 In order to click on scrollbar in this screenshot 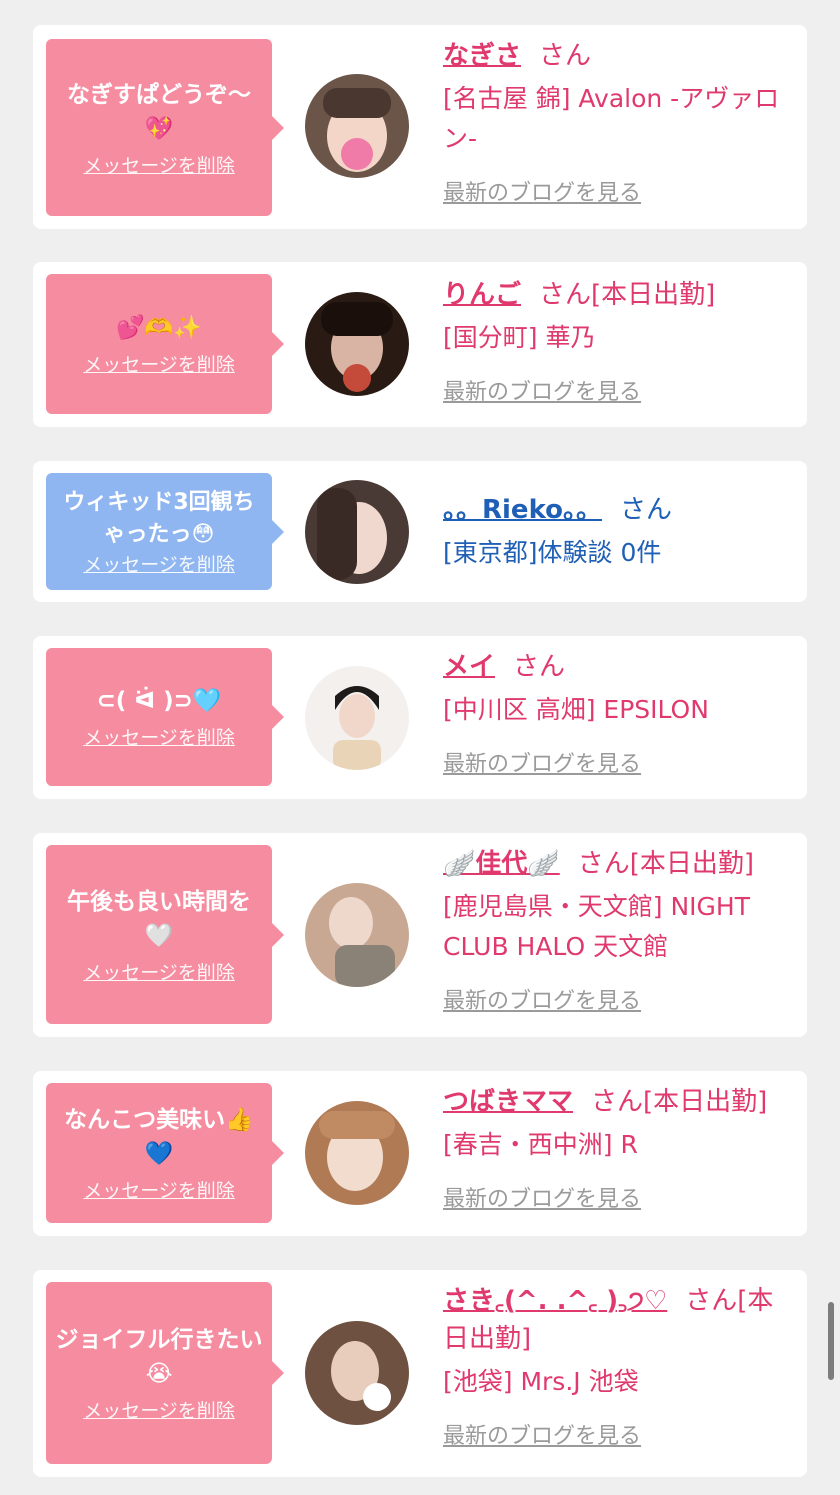, I will do `click(831, 1341)`.